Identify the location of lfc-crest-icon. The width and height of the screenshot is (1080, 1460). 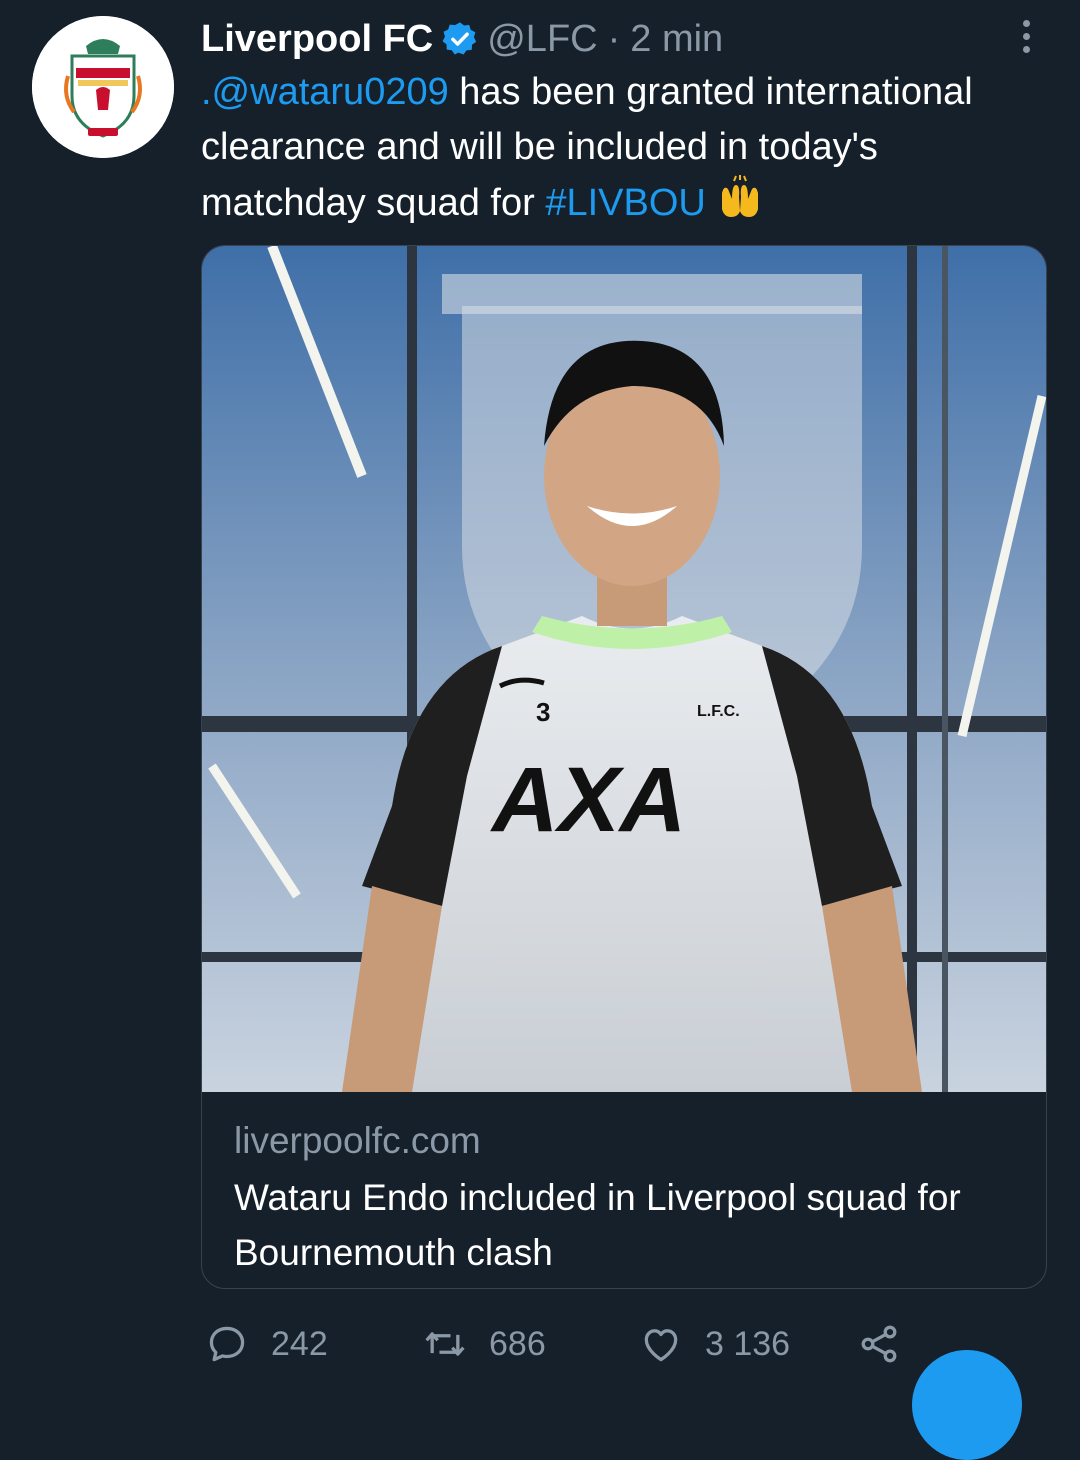
(103, 87).